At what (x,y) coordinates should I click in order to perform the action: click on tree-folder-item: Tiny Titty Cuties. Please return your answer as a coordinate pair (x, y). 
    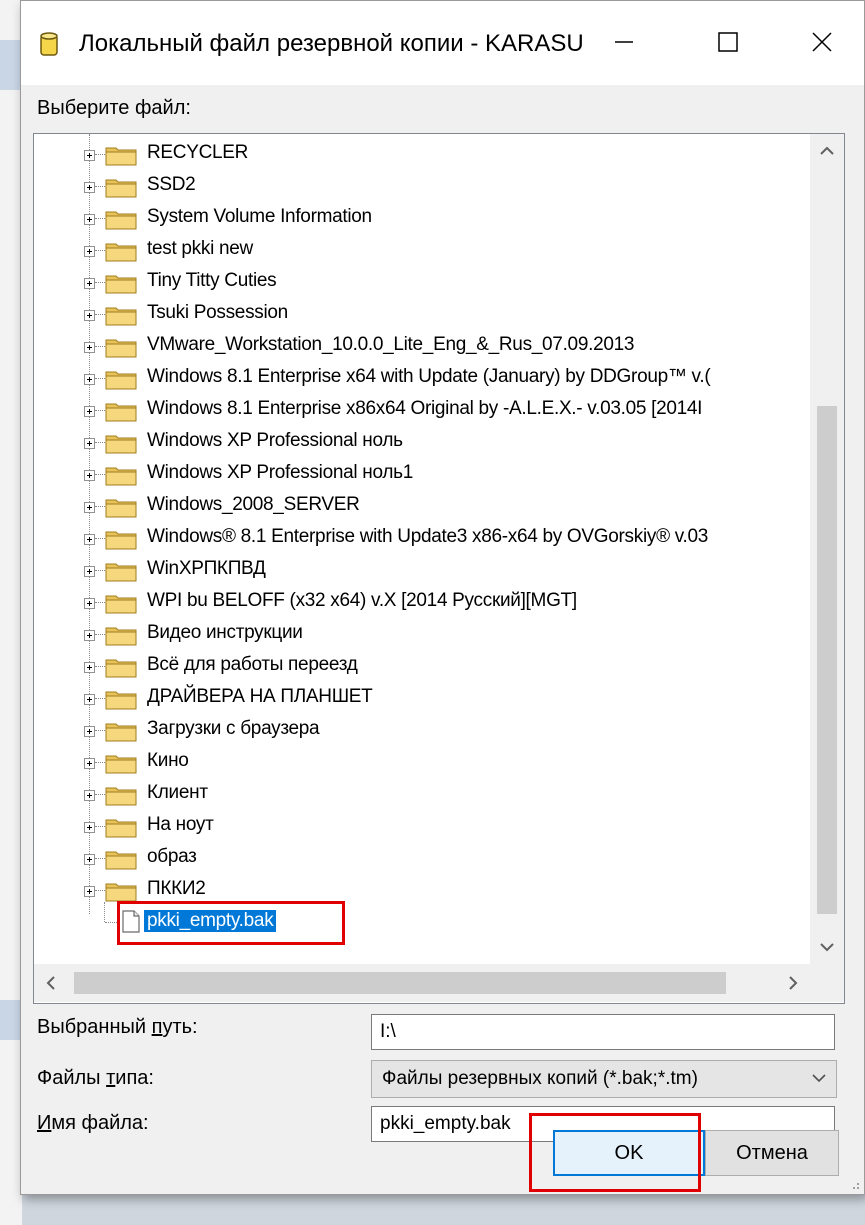
    Looking at the image, I should click on (421, 282).